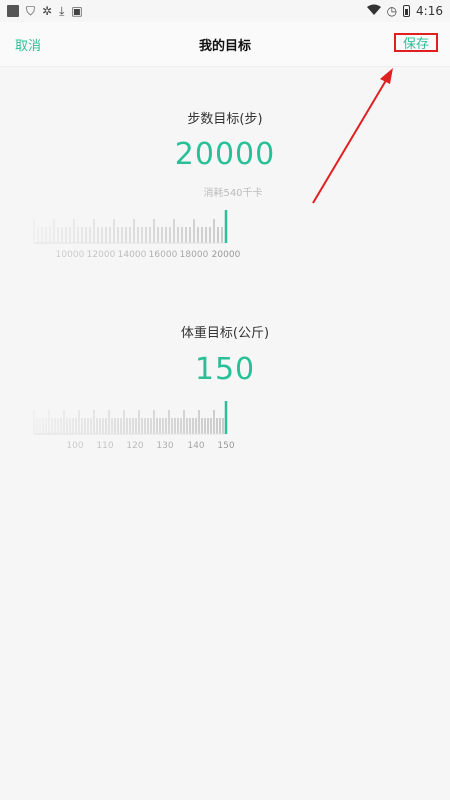  Describe the element at coordinates (28, 44) in the screenshot. I see `cancel-button: 取消` at that location.